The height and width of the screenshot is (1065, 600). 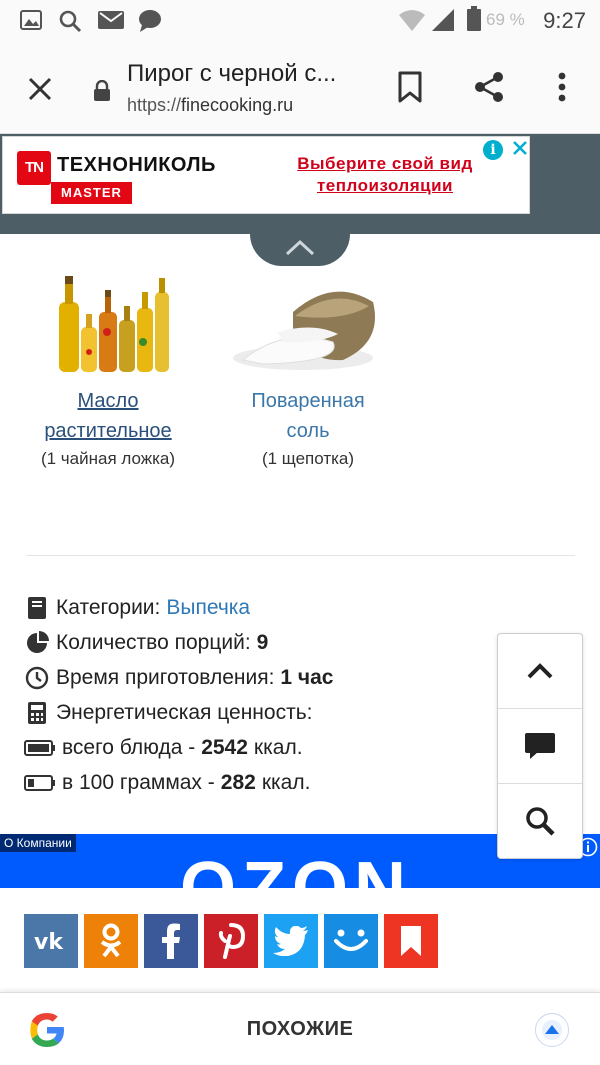 I want to click on ad-cta-line2: теплоизоляции, so click(x=385, y=185).